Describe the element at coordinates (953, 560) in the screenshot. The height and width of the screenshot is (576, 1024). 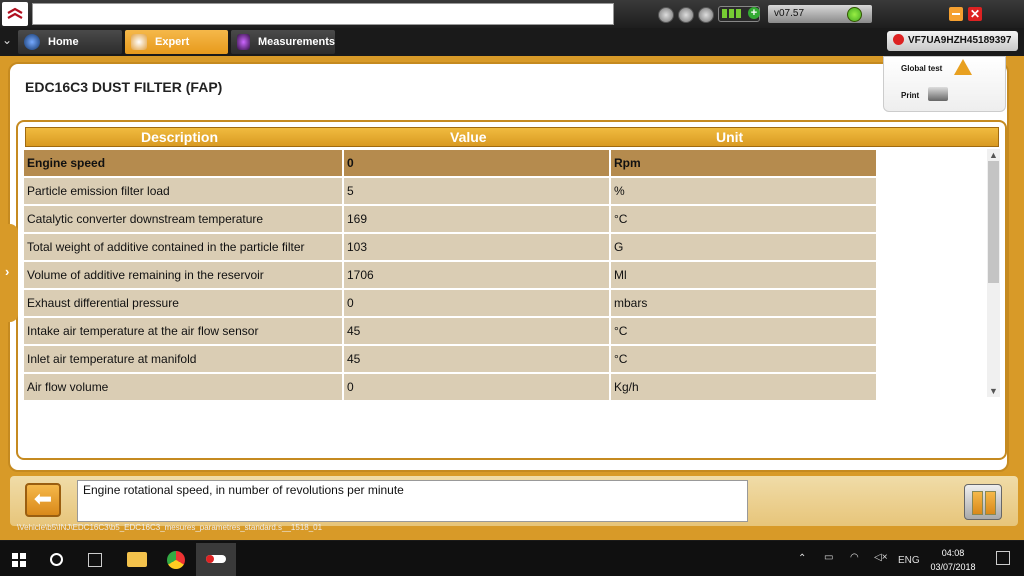
I see `clock: 04:08 03/07/2018` at that location.